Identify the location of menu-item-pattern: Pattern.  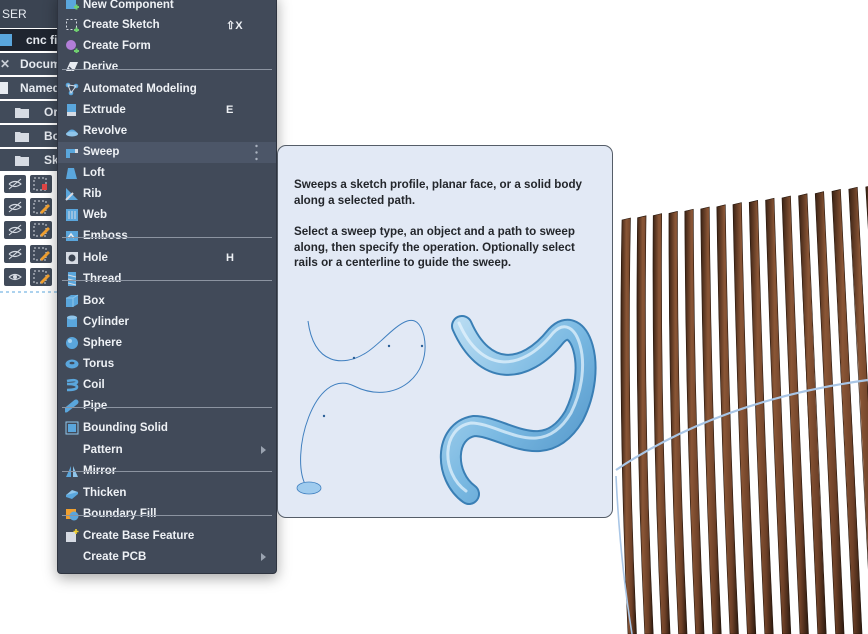
(167, 450).